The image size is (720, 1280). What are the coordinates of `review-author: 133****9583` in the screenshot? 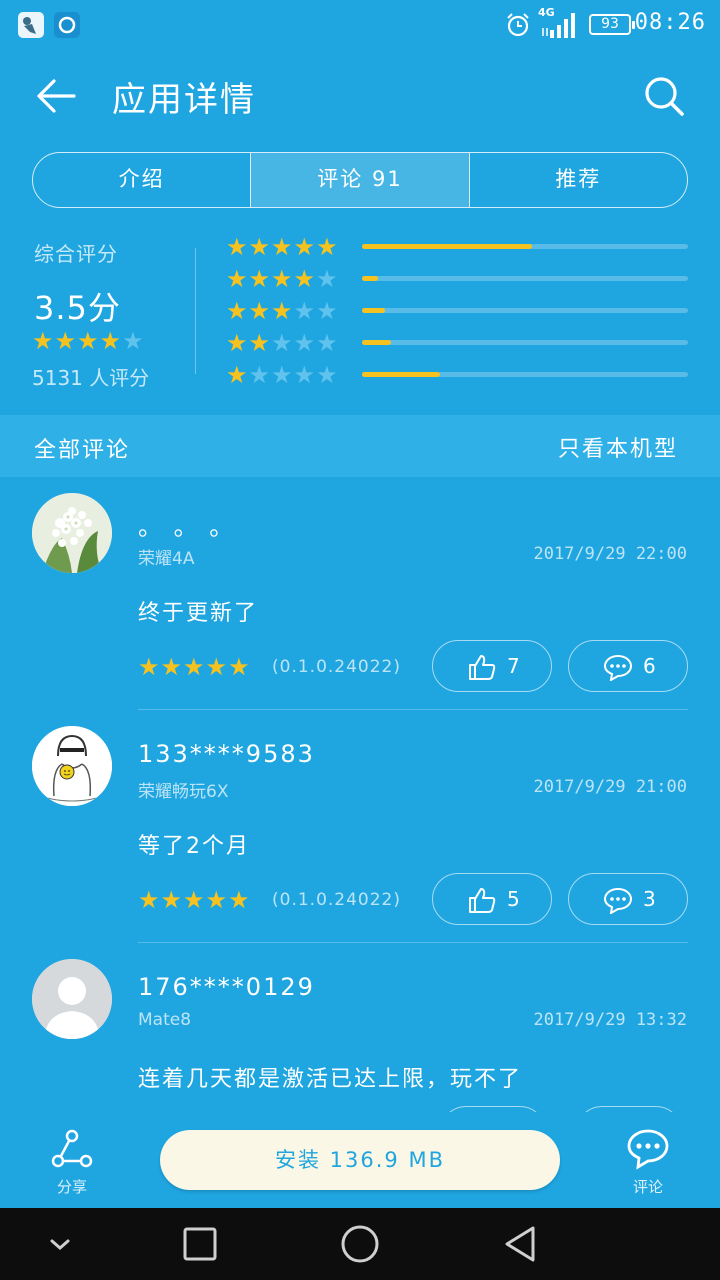 It's located at (226, 754).